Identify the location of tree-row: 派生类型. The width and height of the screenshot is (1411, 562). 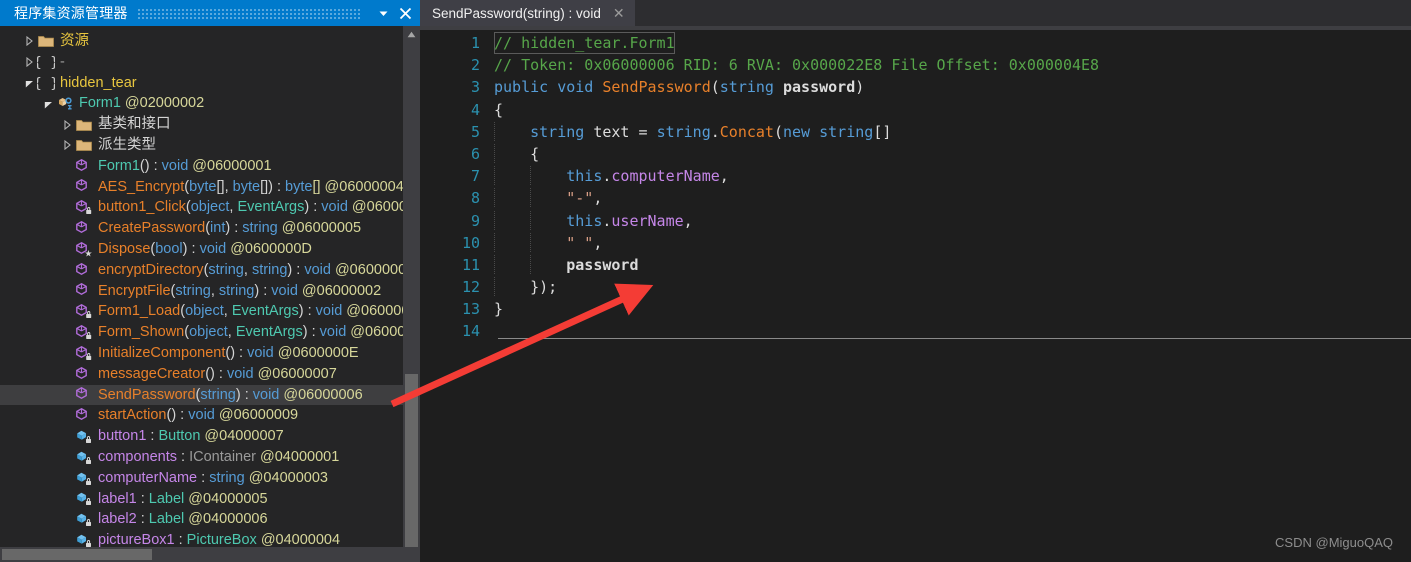
(210, 145).